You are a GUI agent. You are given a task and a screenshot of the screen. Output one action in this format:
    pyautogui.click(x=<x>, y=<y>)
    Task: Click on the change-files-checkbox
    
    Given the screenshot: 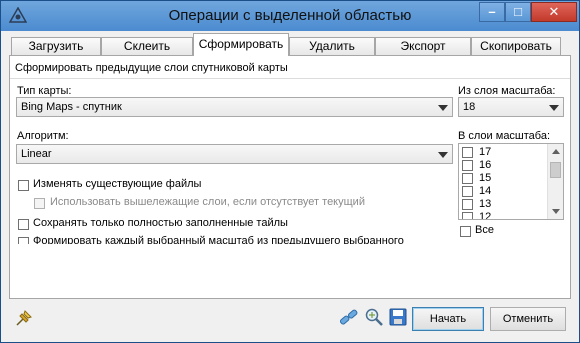 What is the action you would take?
    pyautogui.click(x=23, y=185)
    